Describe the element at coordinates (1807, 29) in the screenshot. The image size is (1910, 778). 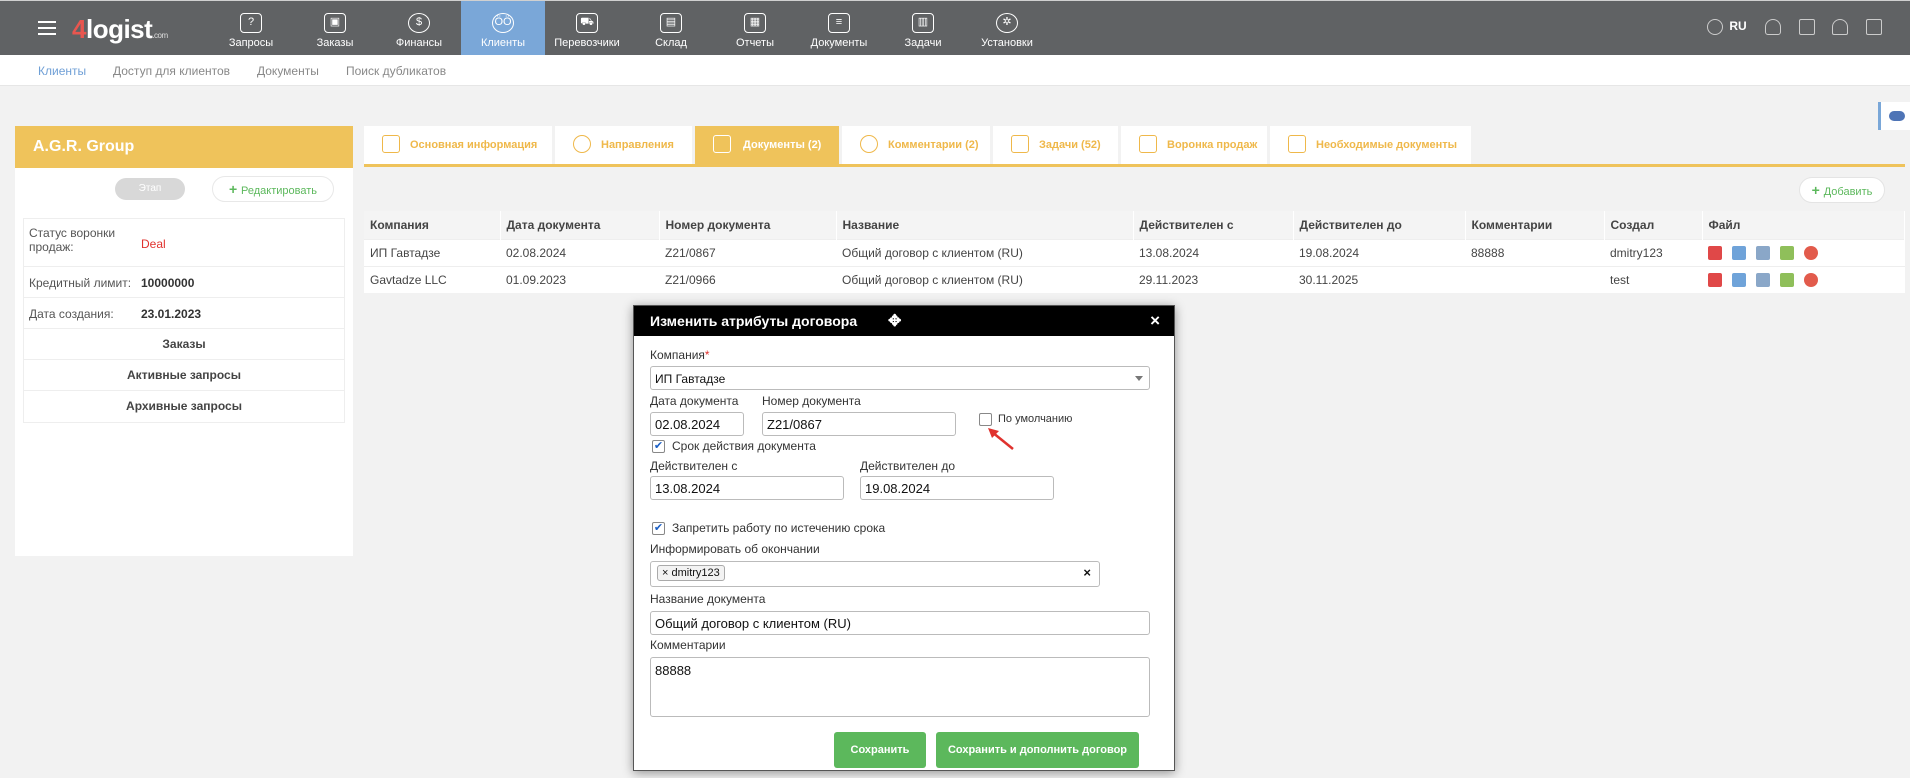
I see `bookmark-icon` at that location.